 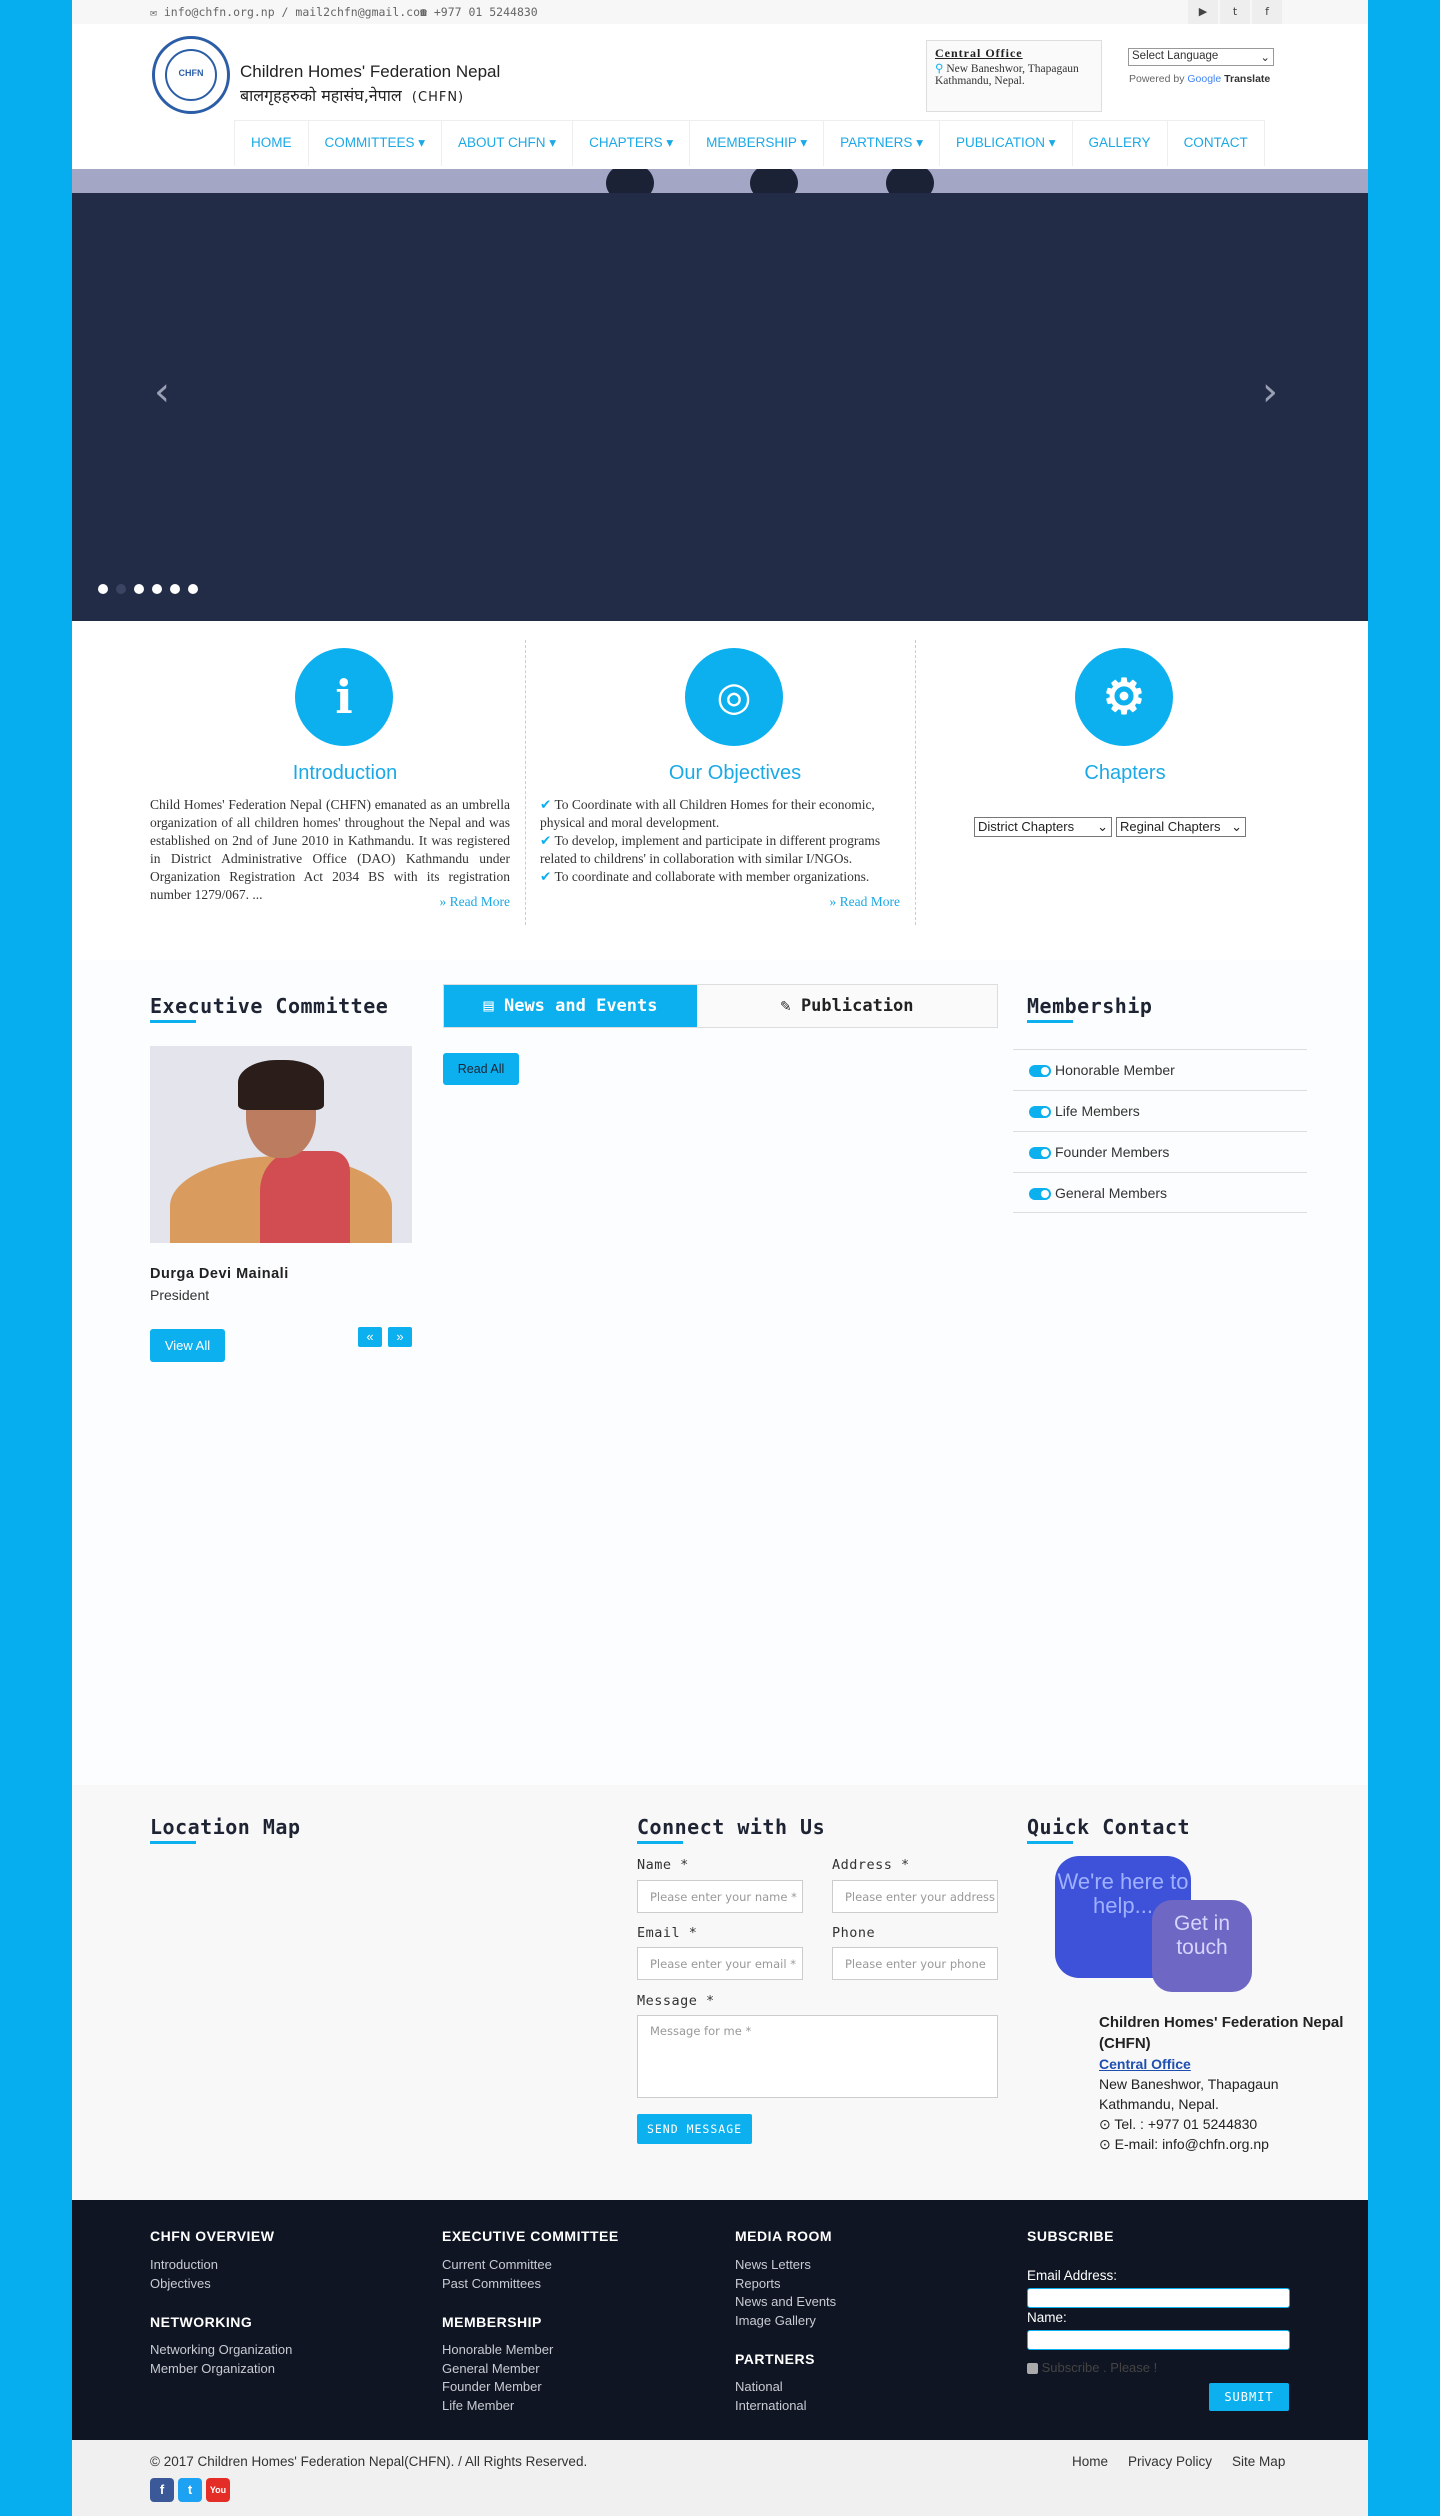 I want to click on phone-label: Phone, so click(x=854, y=1933).